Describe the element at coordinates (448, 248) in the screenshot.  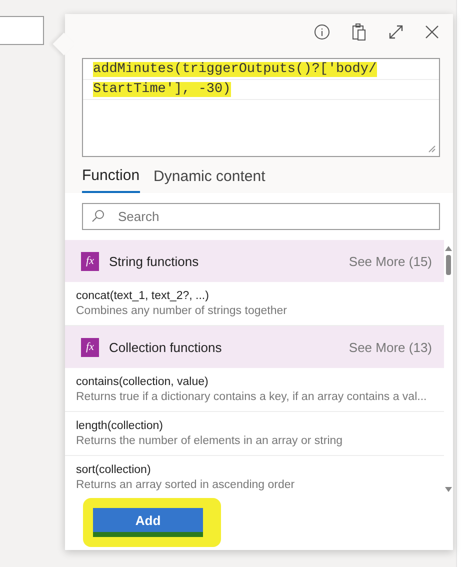
I see `scroll-up-icon` at that location.